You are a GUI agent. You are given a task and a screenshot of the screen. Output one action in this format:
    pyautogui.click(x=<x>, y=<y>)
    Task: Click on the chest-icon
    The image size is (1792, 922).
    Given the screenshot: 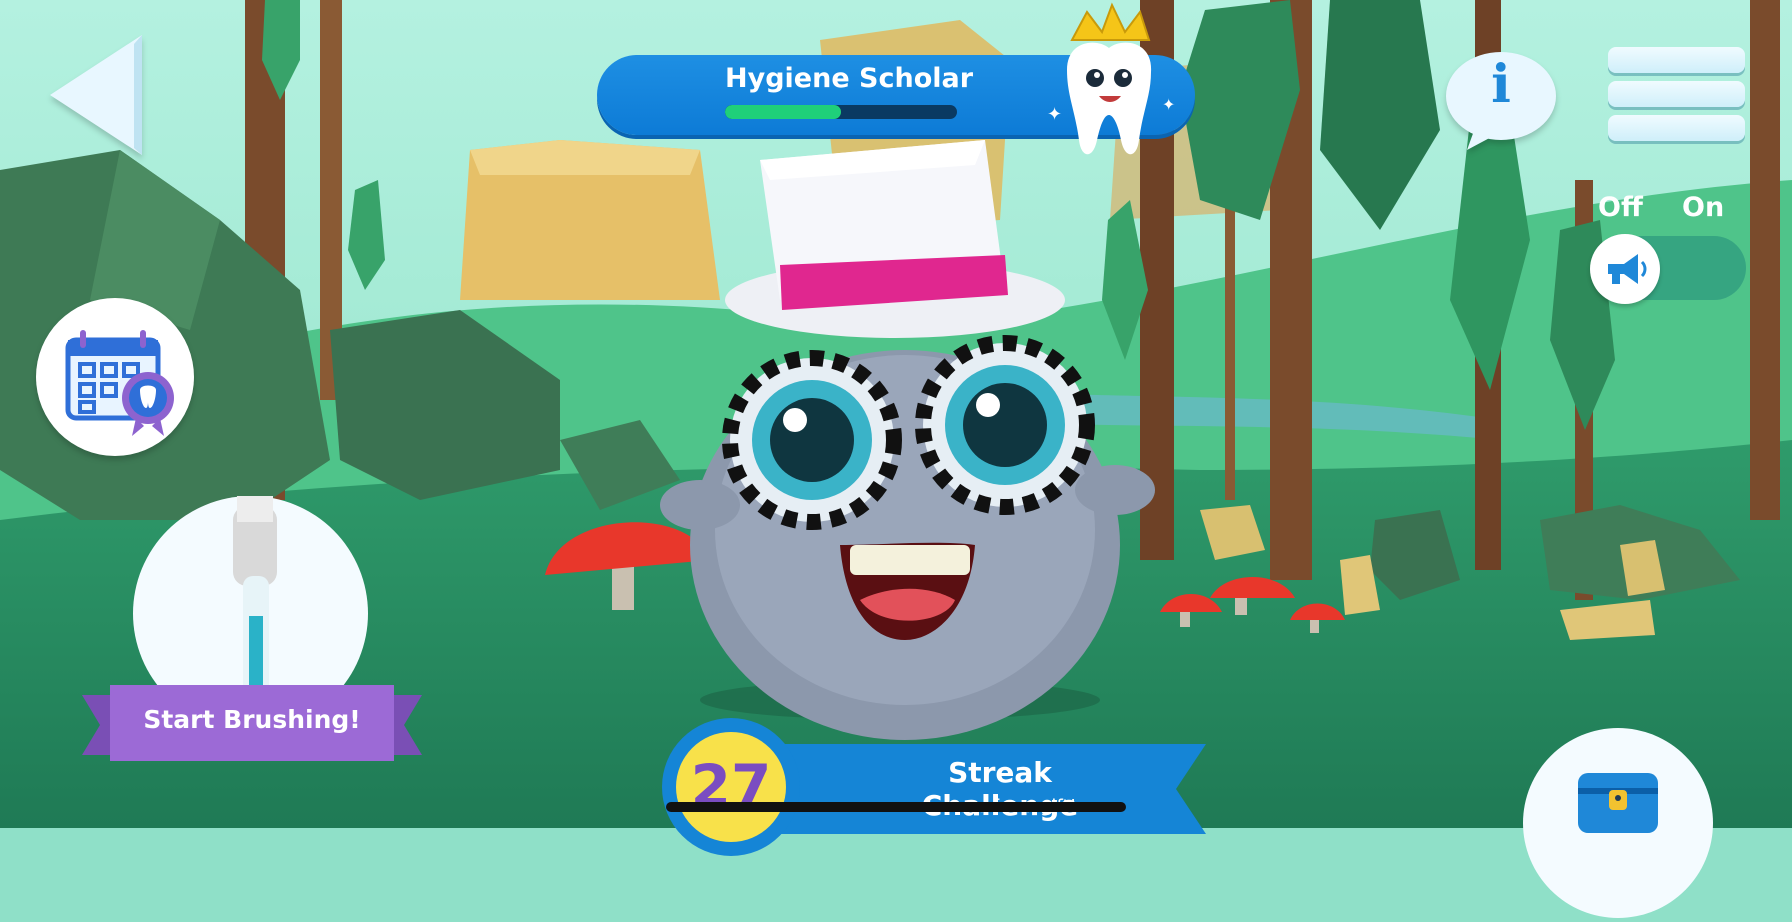 What is the action you would take?
    pyautogui.click(x=1618, y=803)
    